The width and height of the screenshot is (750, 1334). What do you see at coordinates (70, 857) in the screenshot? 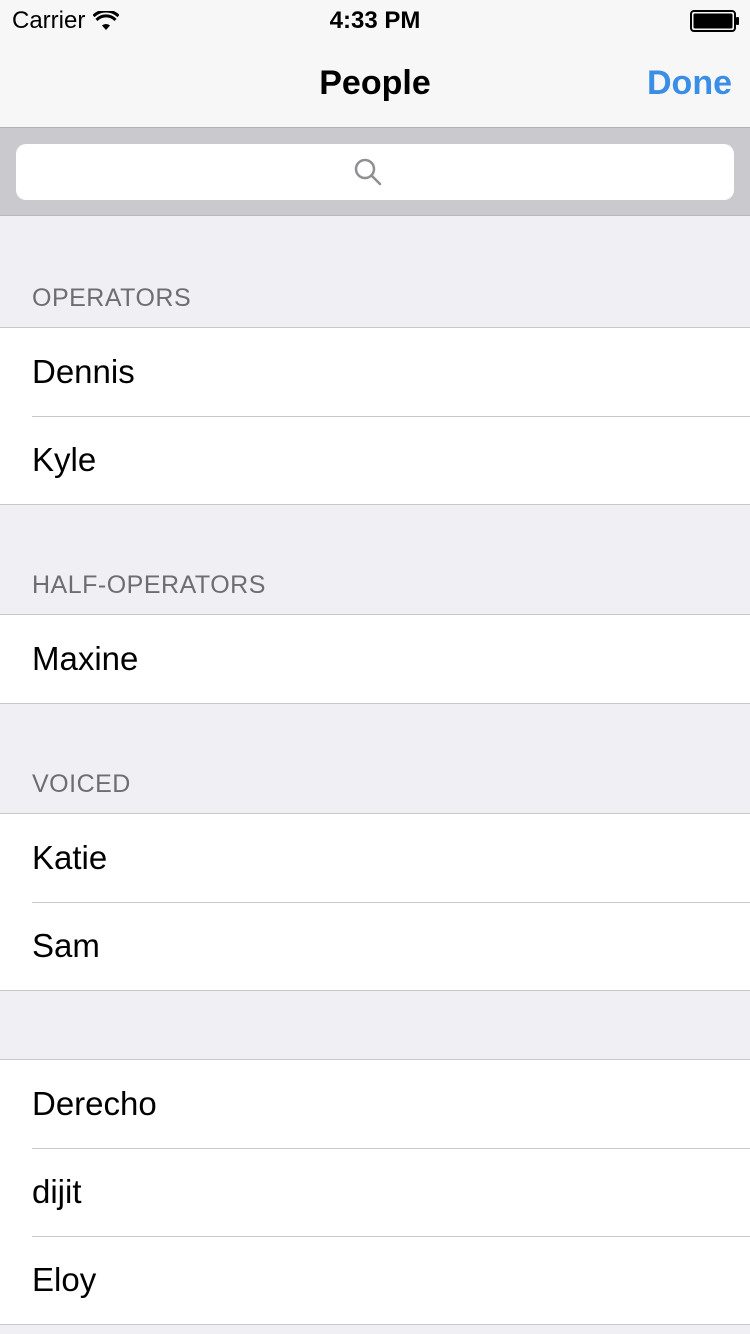
I see `person-name: Katie` at bounding box center [70, 857].